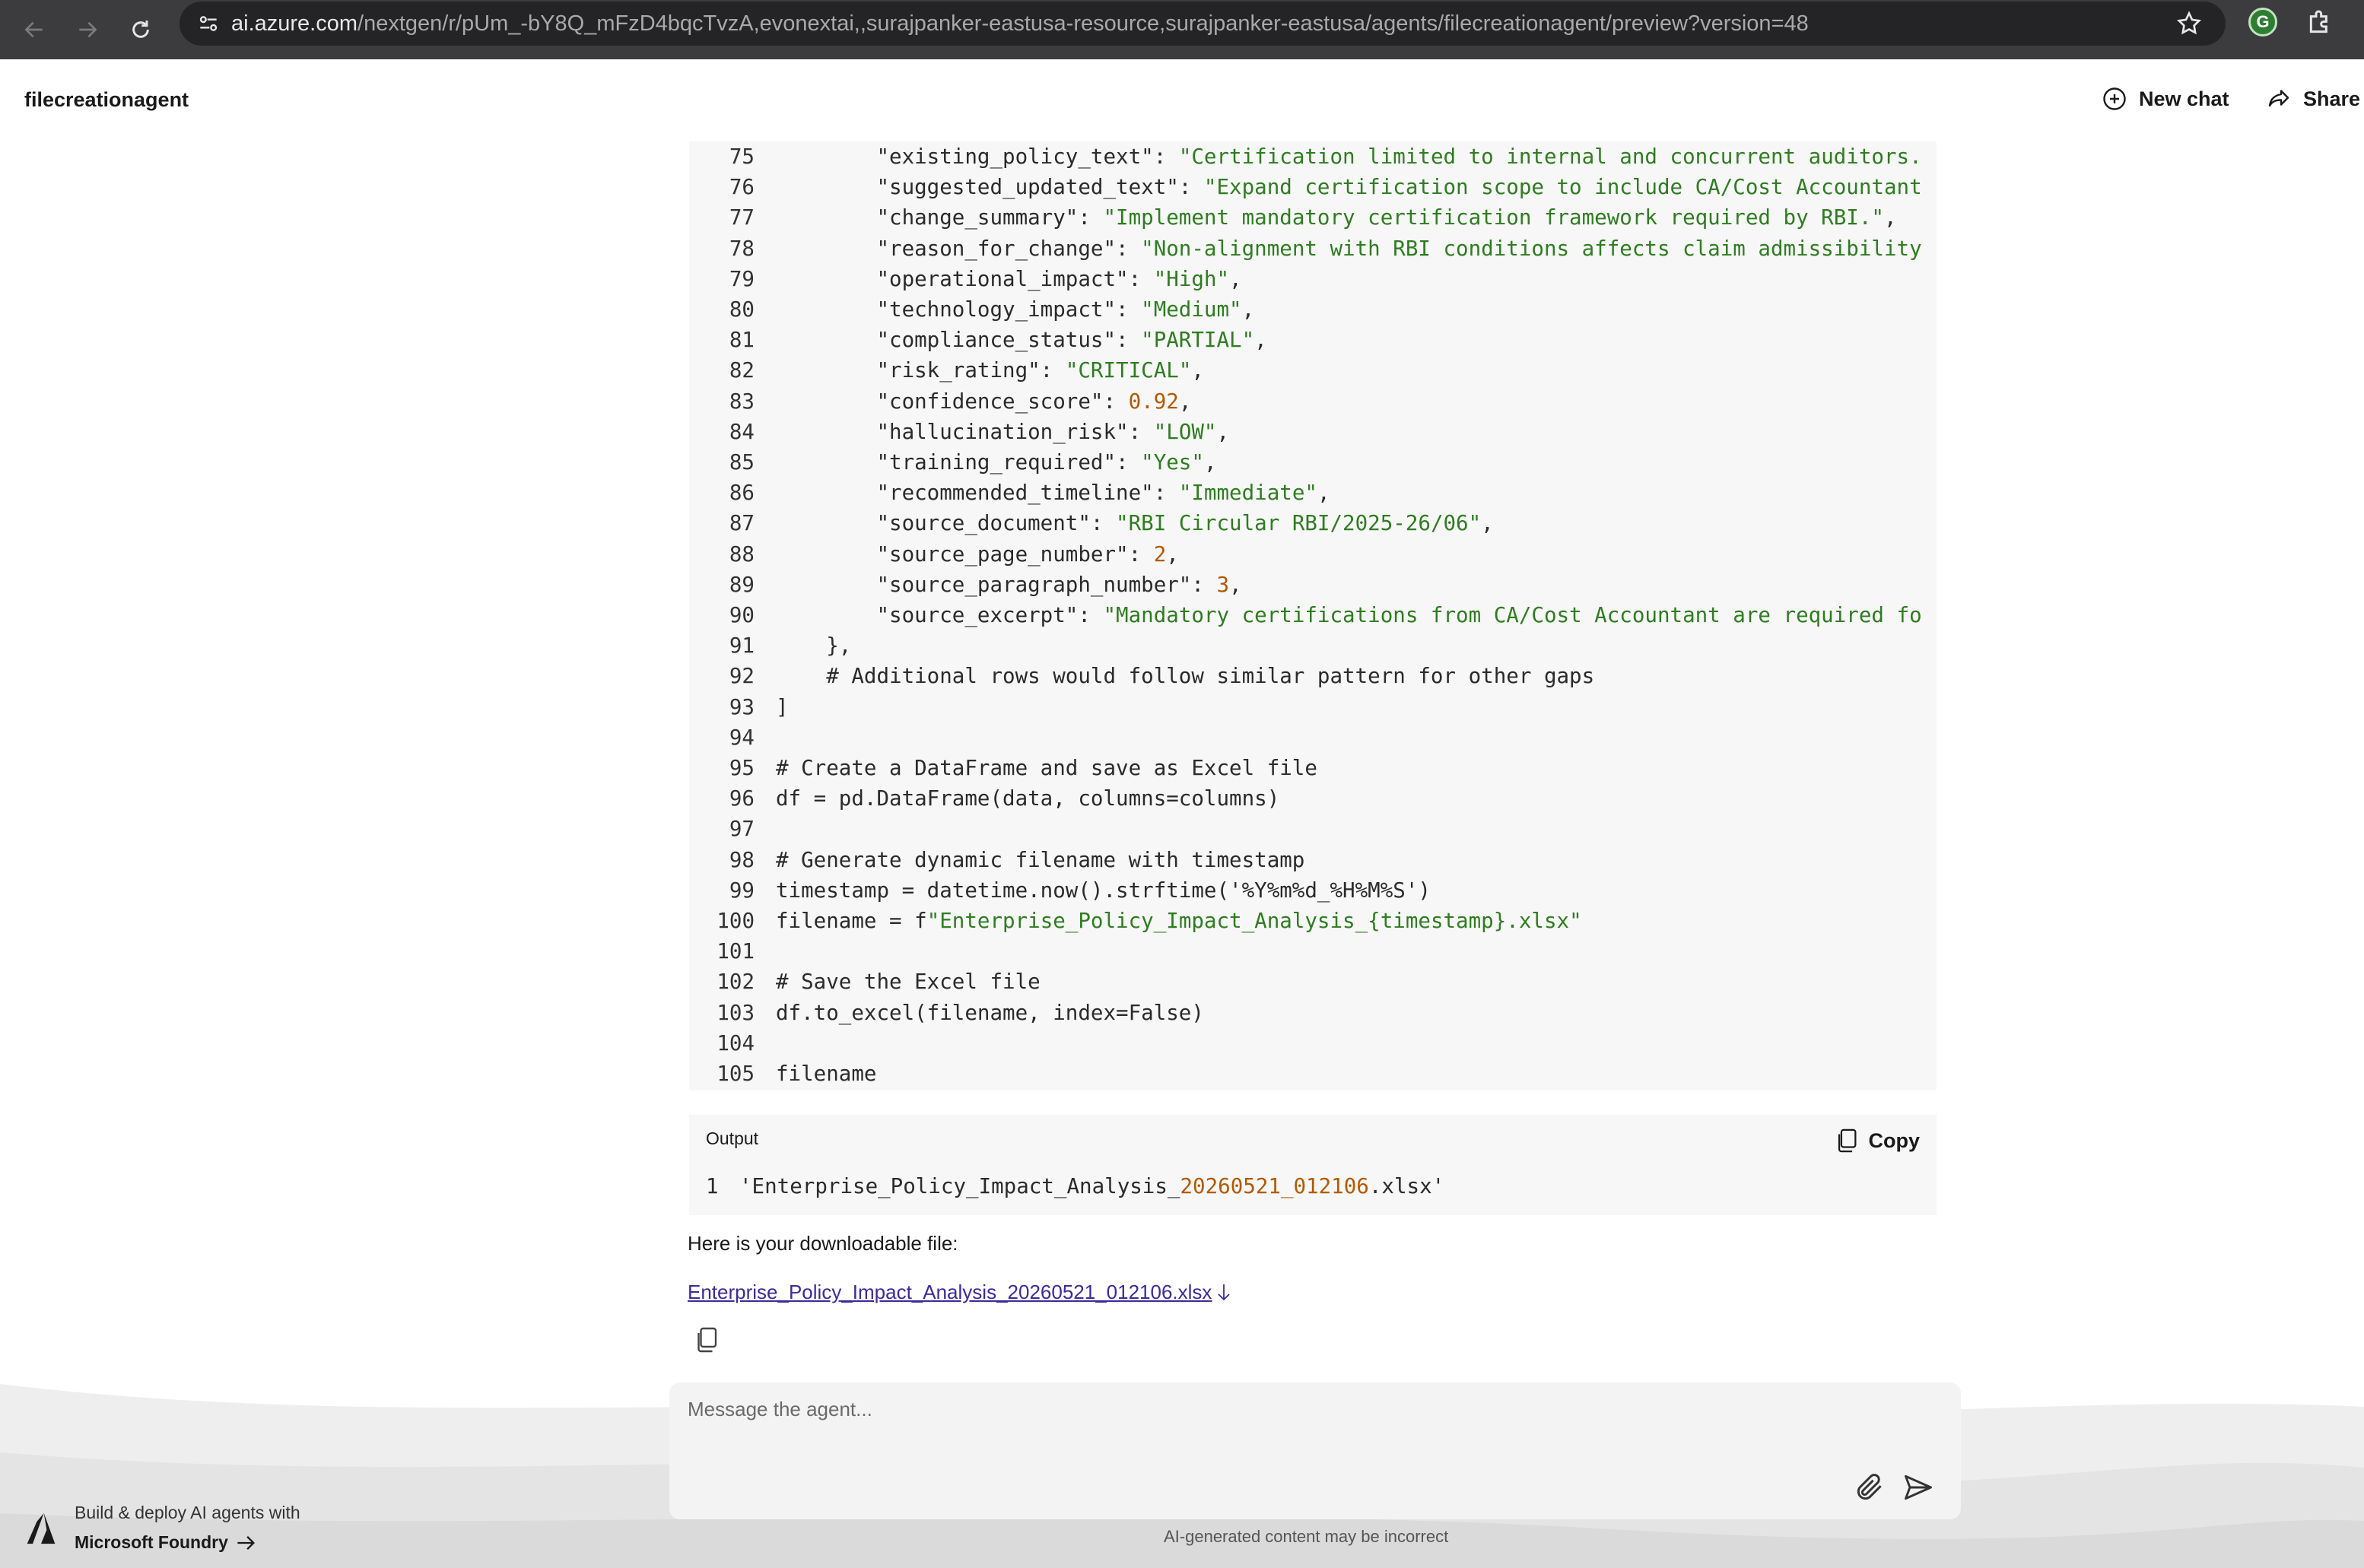 The image size is (2364, 1568). What do you see at coordinates (742, 615) in the screenshot?
I see `line-number: 90` at bounding box center [742, 615].